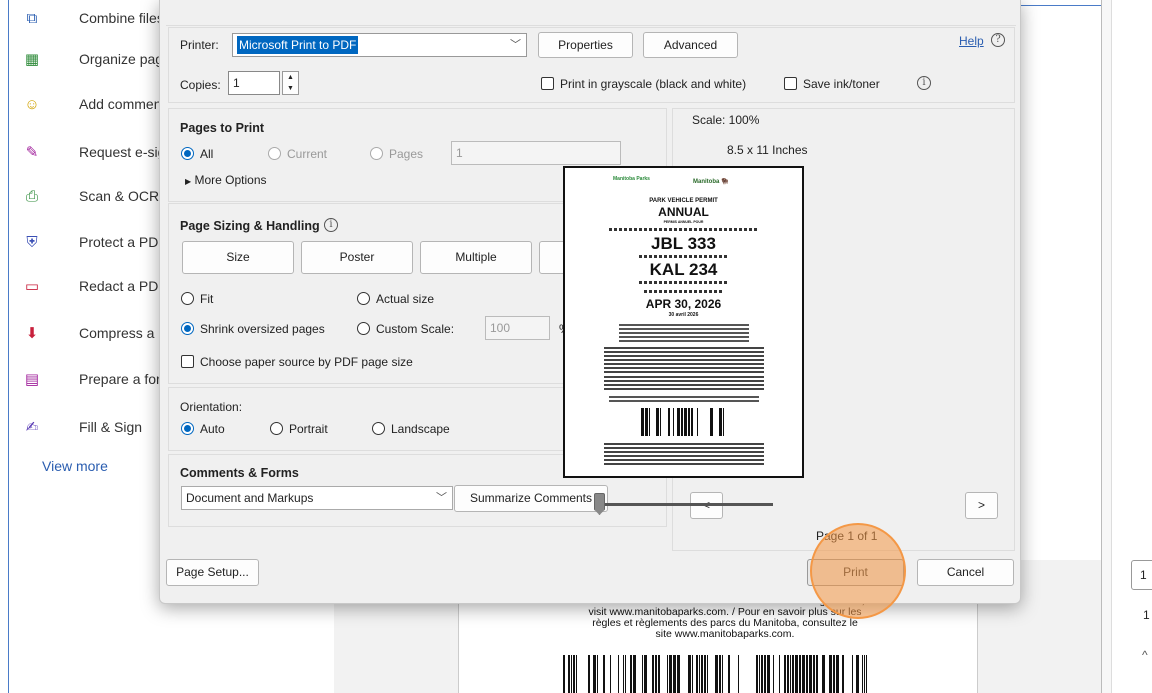 This screenshot has width=1152, height=693. Describe the element at coordinates (682, 422) in the screenshot. I see `ticket-barcode` at that location.